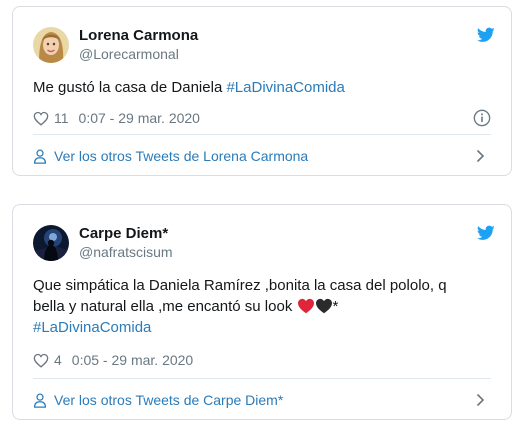 This screenshot has height=431, width=525. What do you see at coordinates (129, 54) in the screenshot?
I see `author-handle: @Lorecarmonal` at bounding box center [129, 54].